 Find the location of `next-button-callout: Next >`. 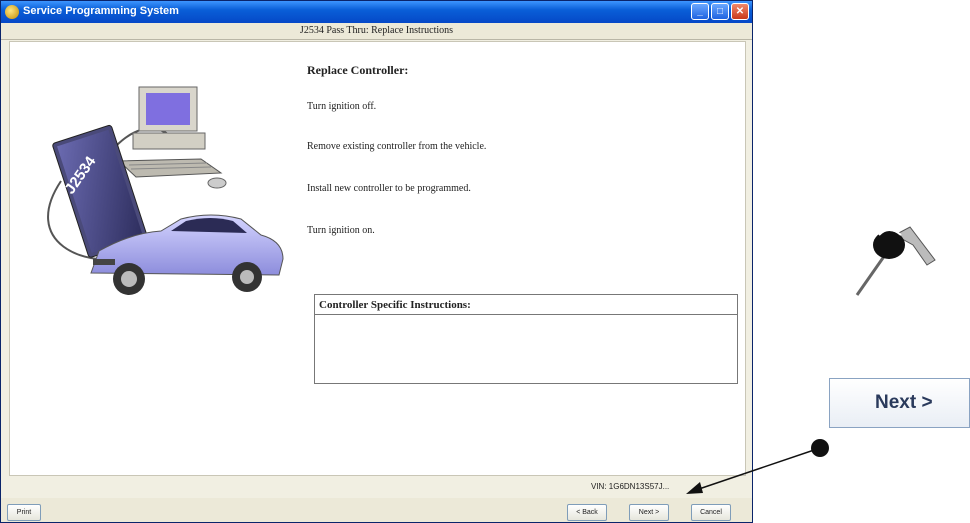

next-button-callout: Next > is located at coordinates (899, 403).